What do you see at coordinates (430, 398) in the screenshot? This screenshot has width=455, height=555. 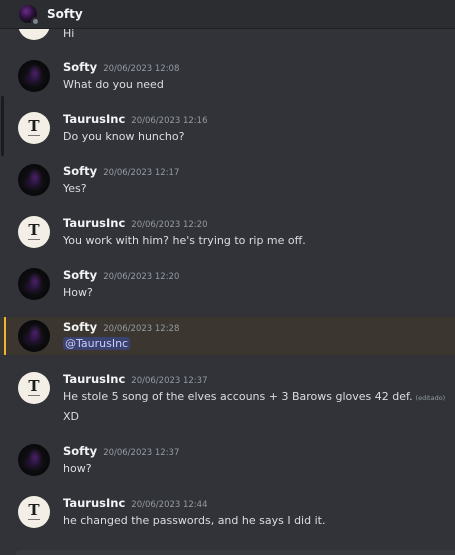 I see `edited-label: (editado)` at bounding box center [430, 398].